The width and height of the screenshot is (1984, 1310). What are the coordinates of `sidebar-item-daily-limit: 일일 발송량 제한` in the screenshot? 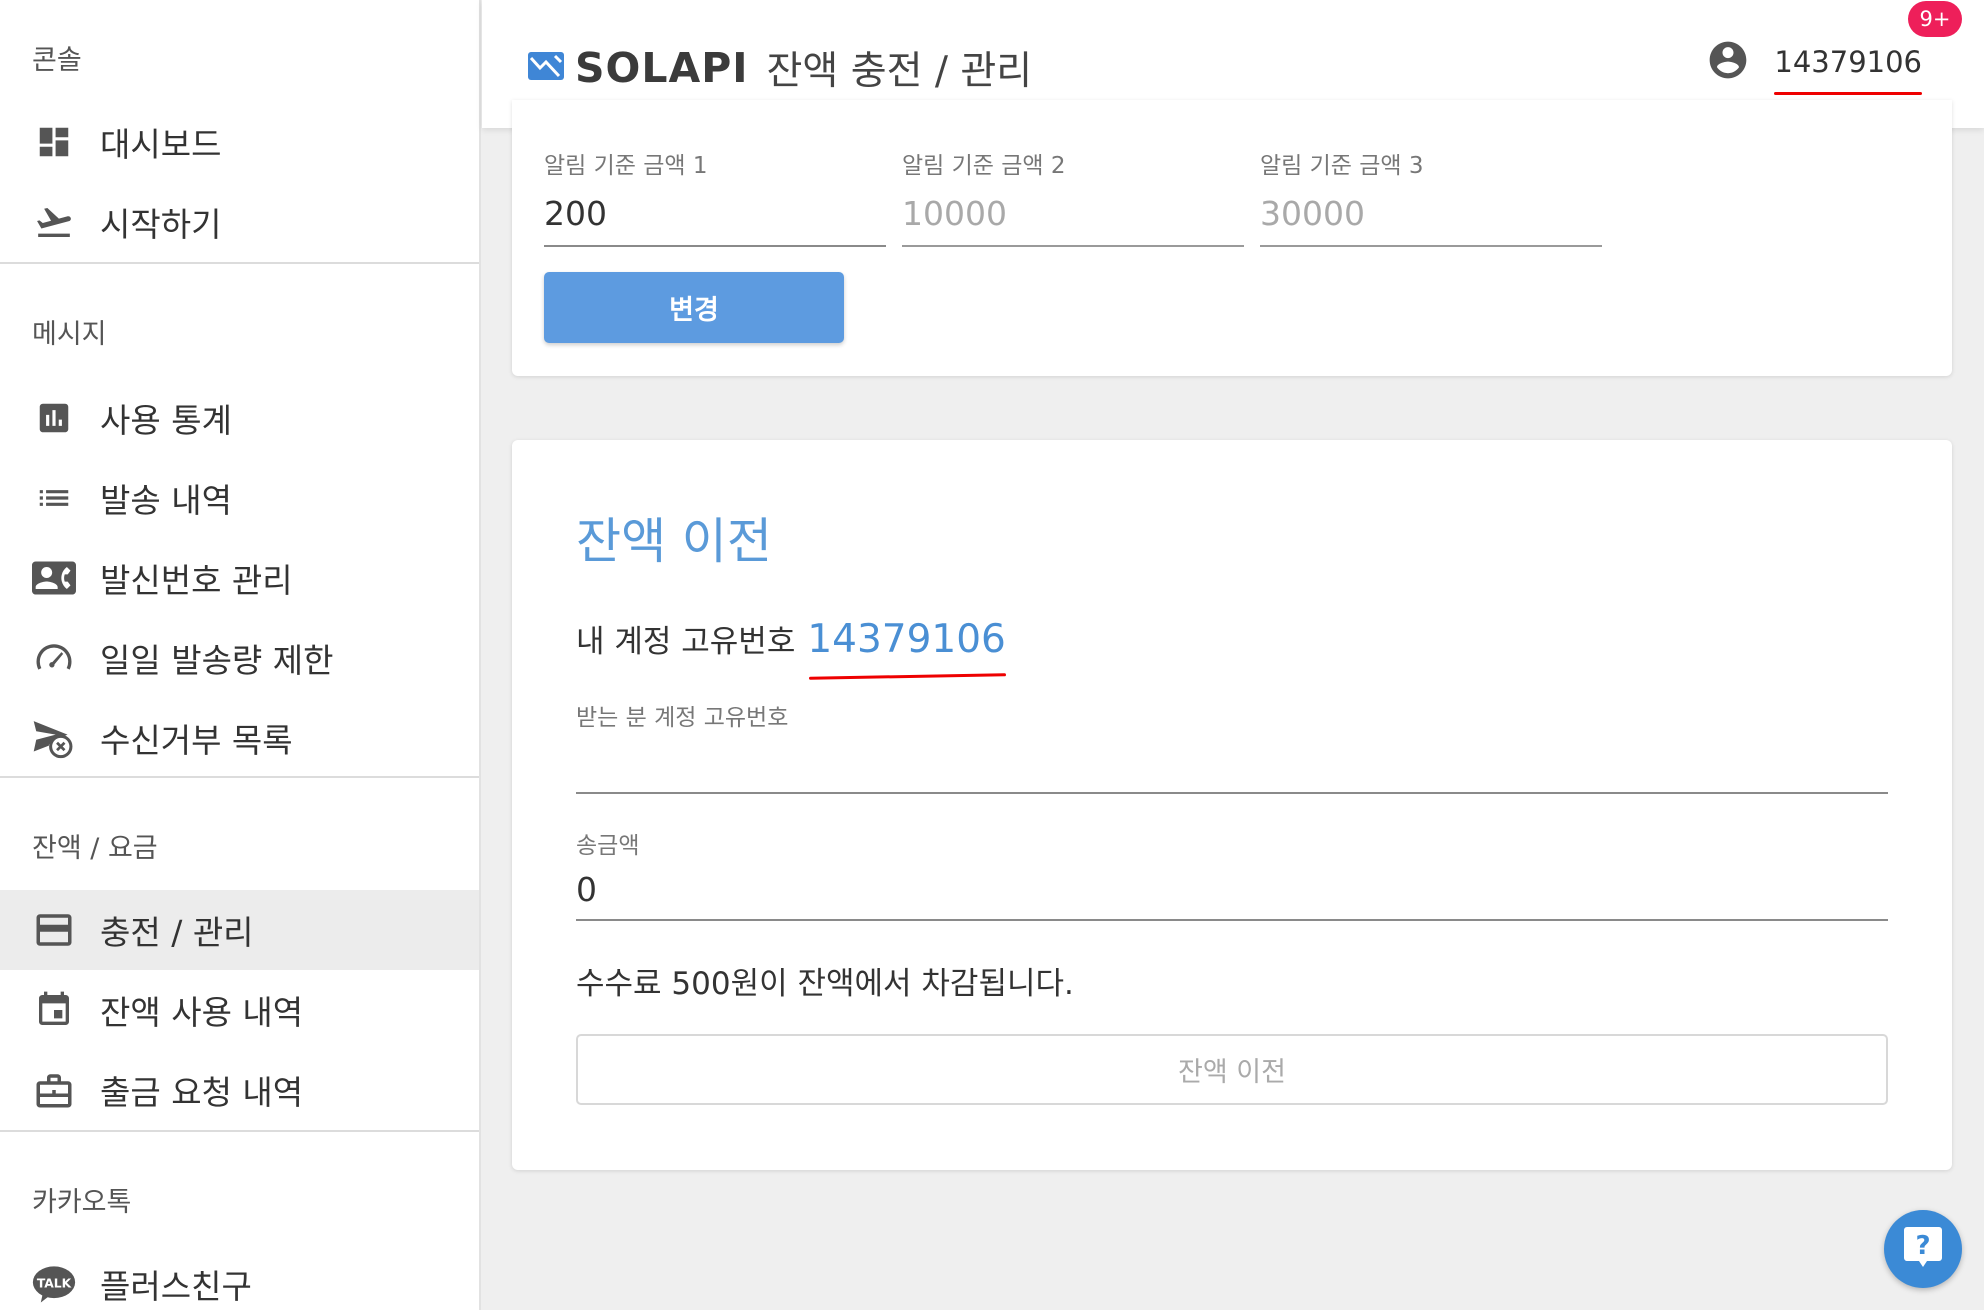 It's located at (239, 658).